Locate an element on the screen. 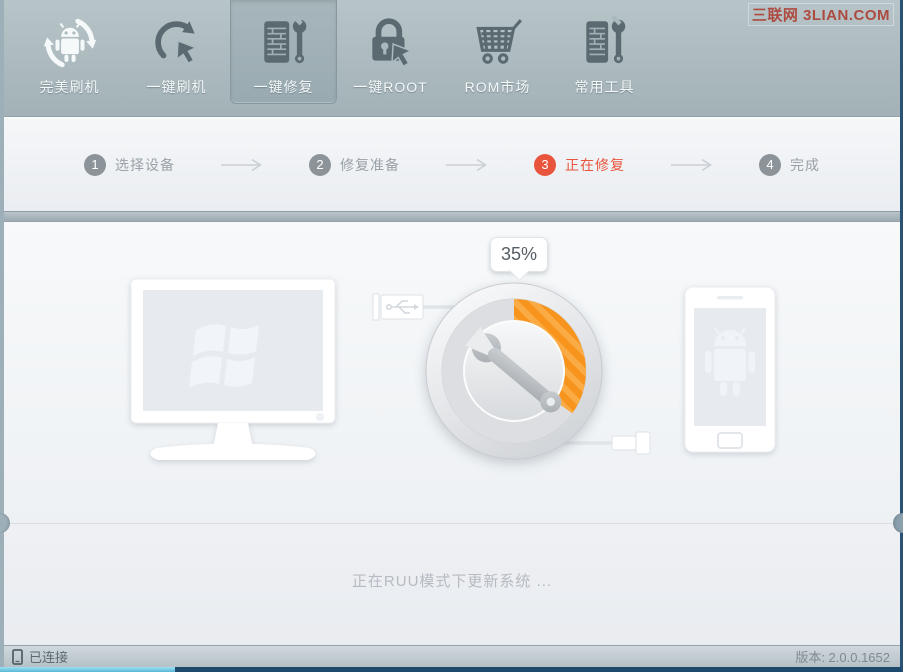 The image size is (903, 672). bottom-accent-strip is located at coordinates (87, 669).